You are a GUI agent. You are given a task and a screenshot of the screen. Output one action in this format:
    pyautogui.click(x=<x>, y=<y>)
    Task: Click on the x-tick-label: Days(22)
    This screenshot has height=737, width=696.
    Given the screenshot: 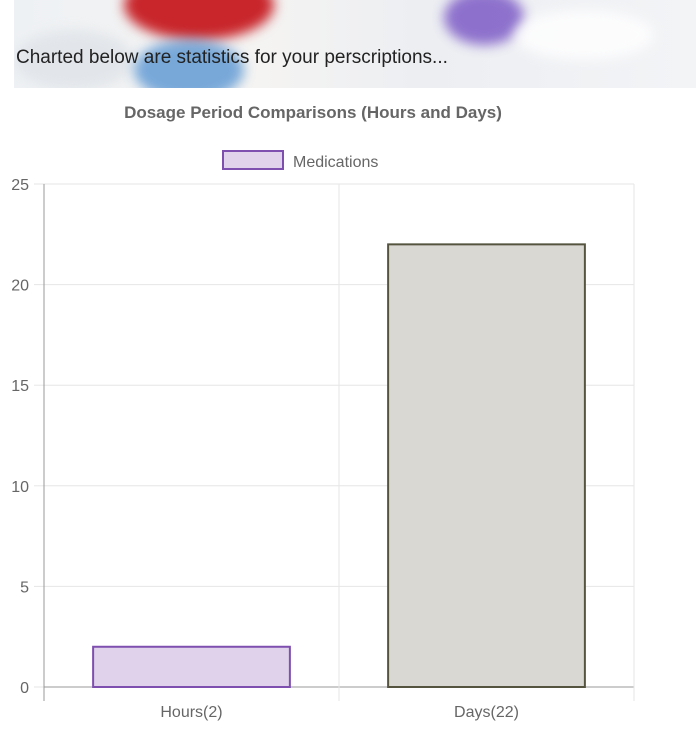 What is the action you would take?
    pyautogui.click(x=486, y=712)
    